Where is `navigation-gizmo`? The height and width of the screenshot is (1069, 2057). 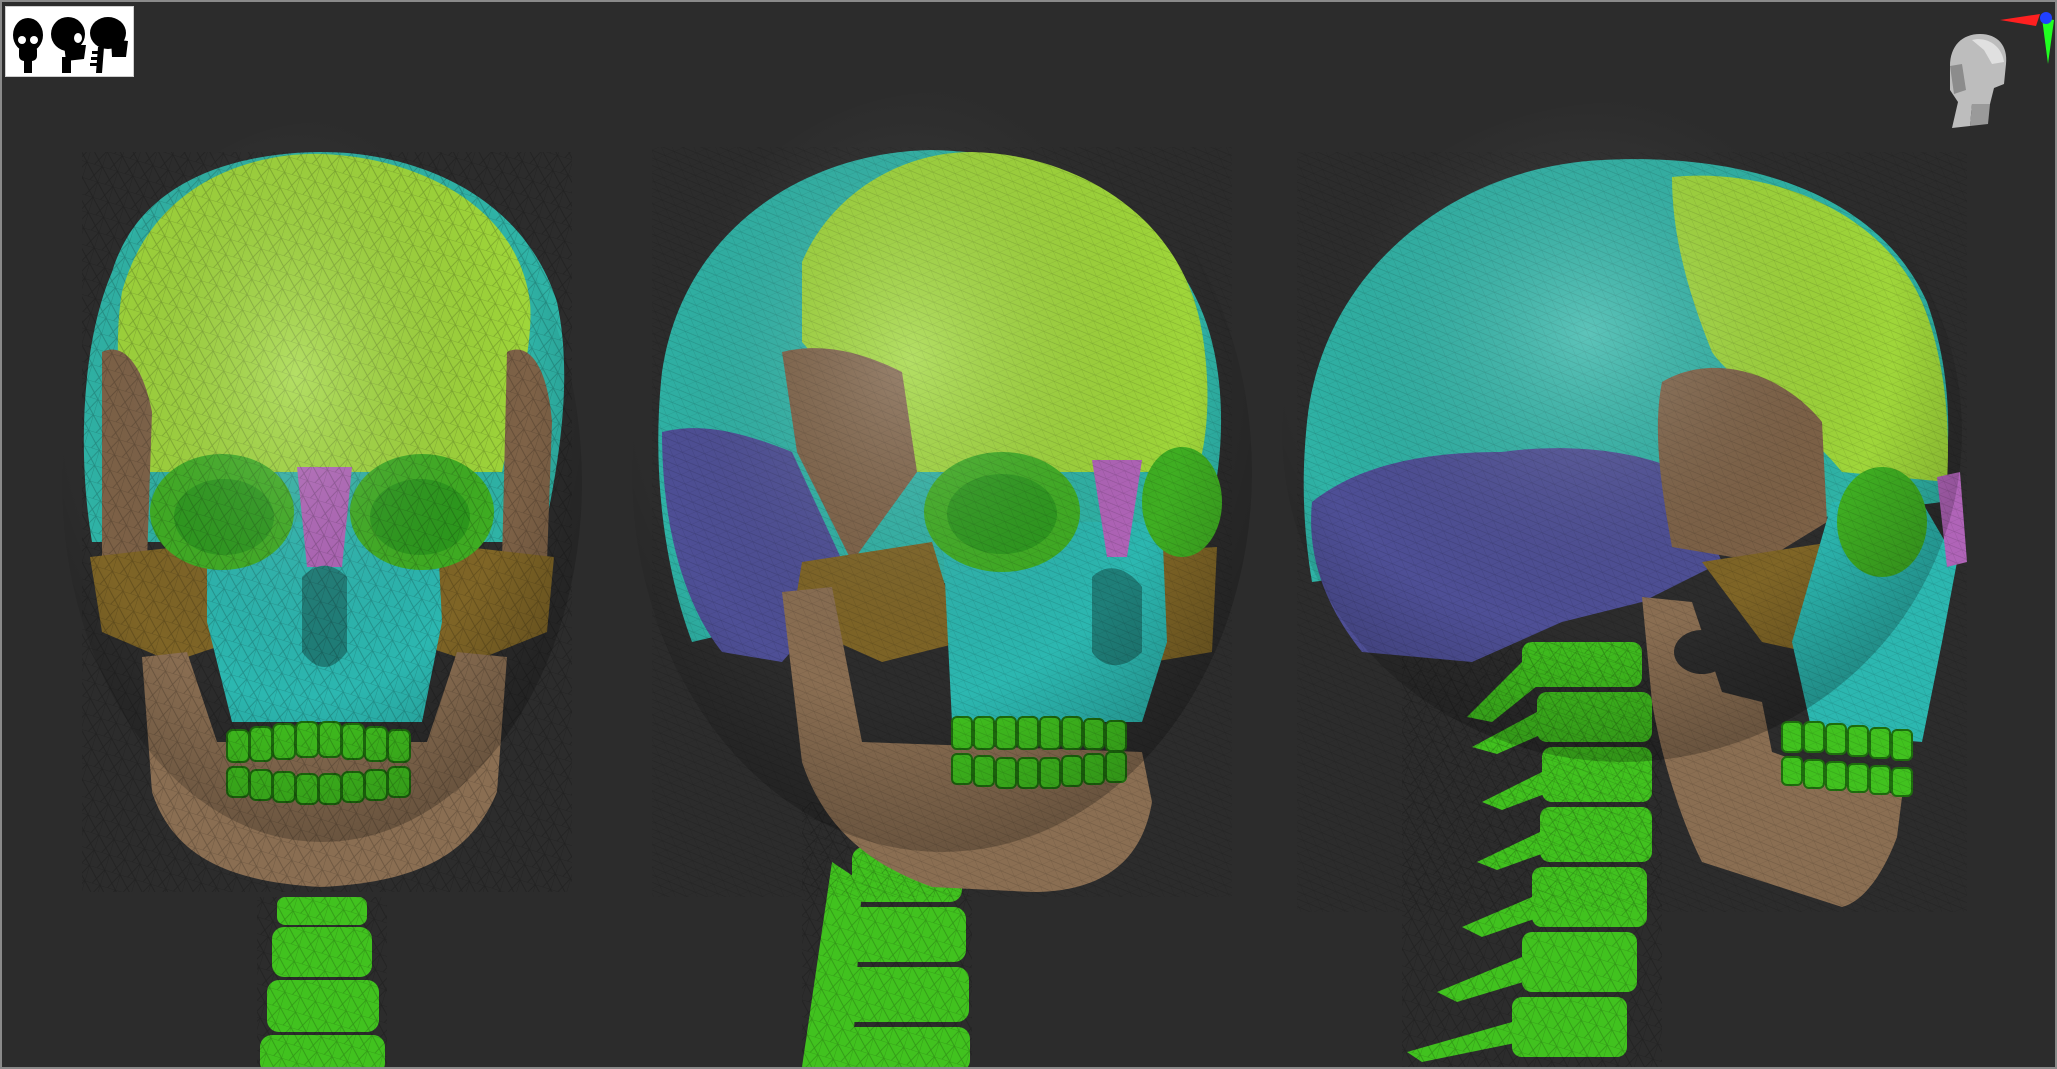
navigation-gizmo is located at coordinates (1993, 71).